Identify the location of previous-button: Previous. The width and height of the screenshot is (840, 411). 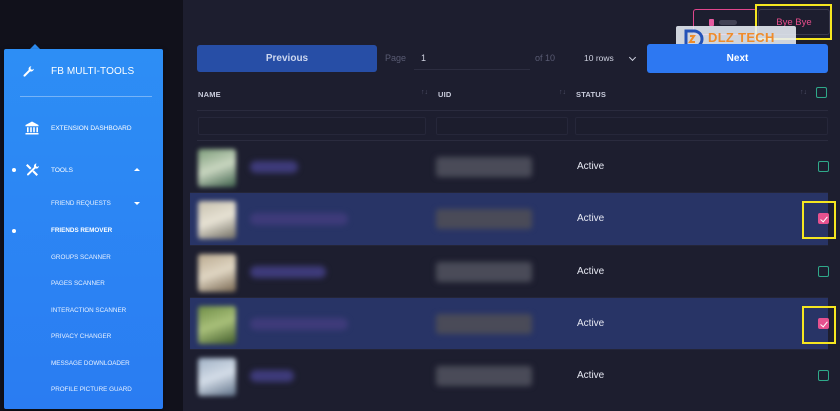
(287, 58).